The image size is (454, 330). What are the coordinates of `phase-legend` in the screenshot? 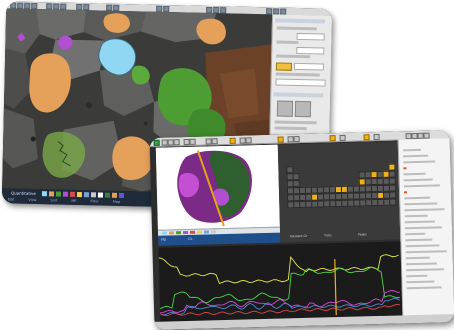 It's located at (83, 195).